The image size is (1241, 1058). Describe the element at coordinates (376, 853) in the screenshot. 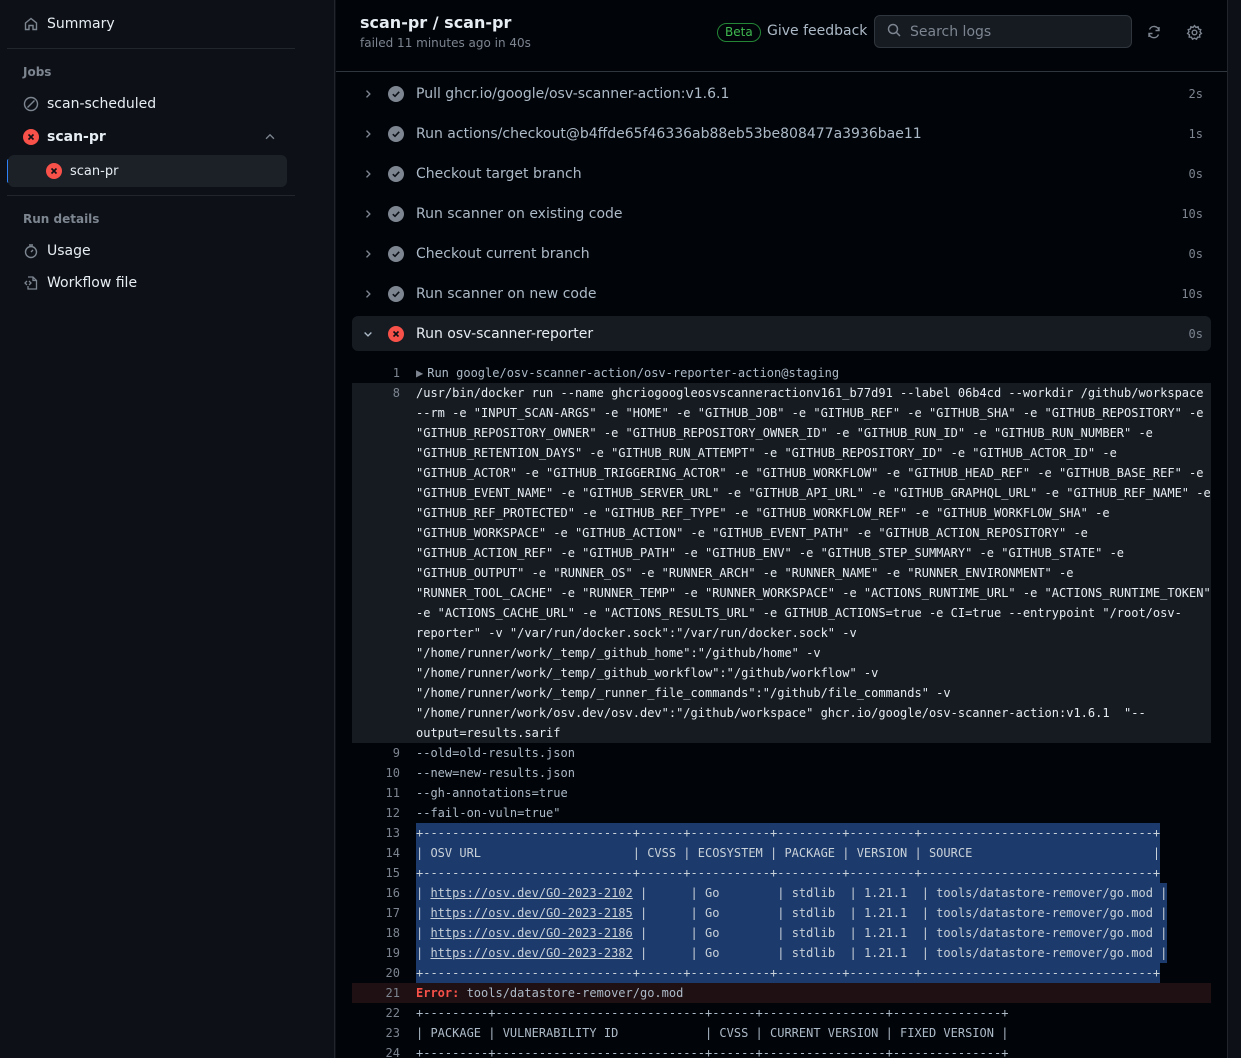

I see `line-number: 14` at that location.